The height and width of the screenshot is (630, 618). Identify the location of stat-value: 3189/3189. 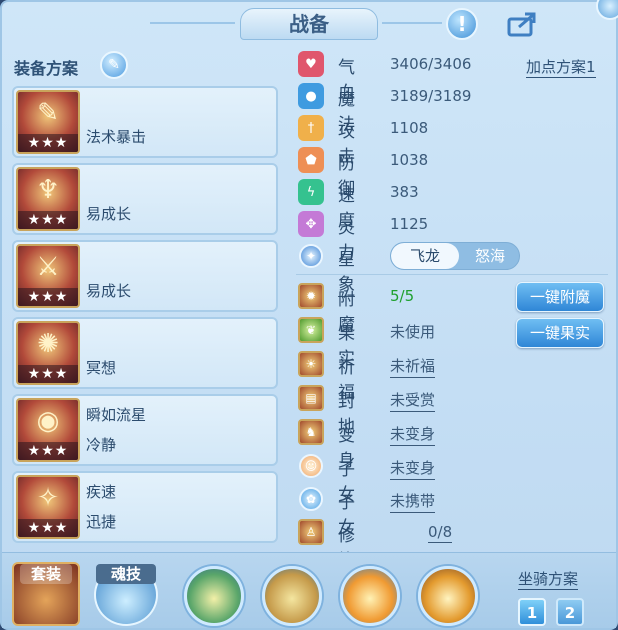
(431, 96).